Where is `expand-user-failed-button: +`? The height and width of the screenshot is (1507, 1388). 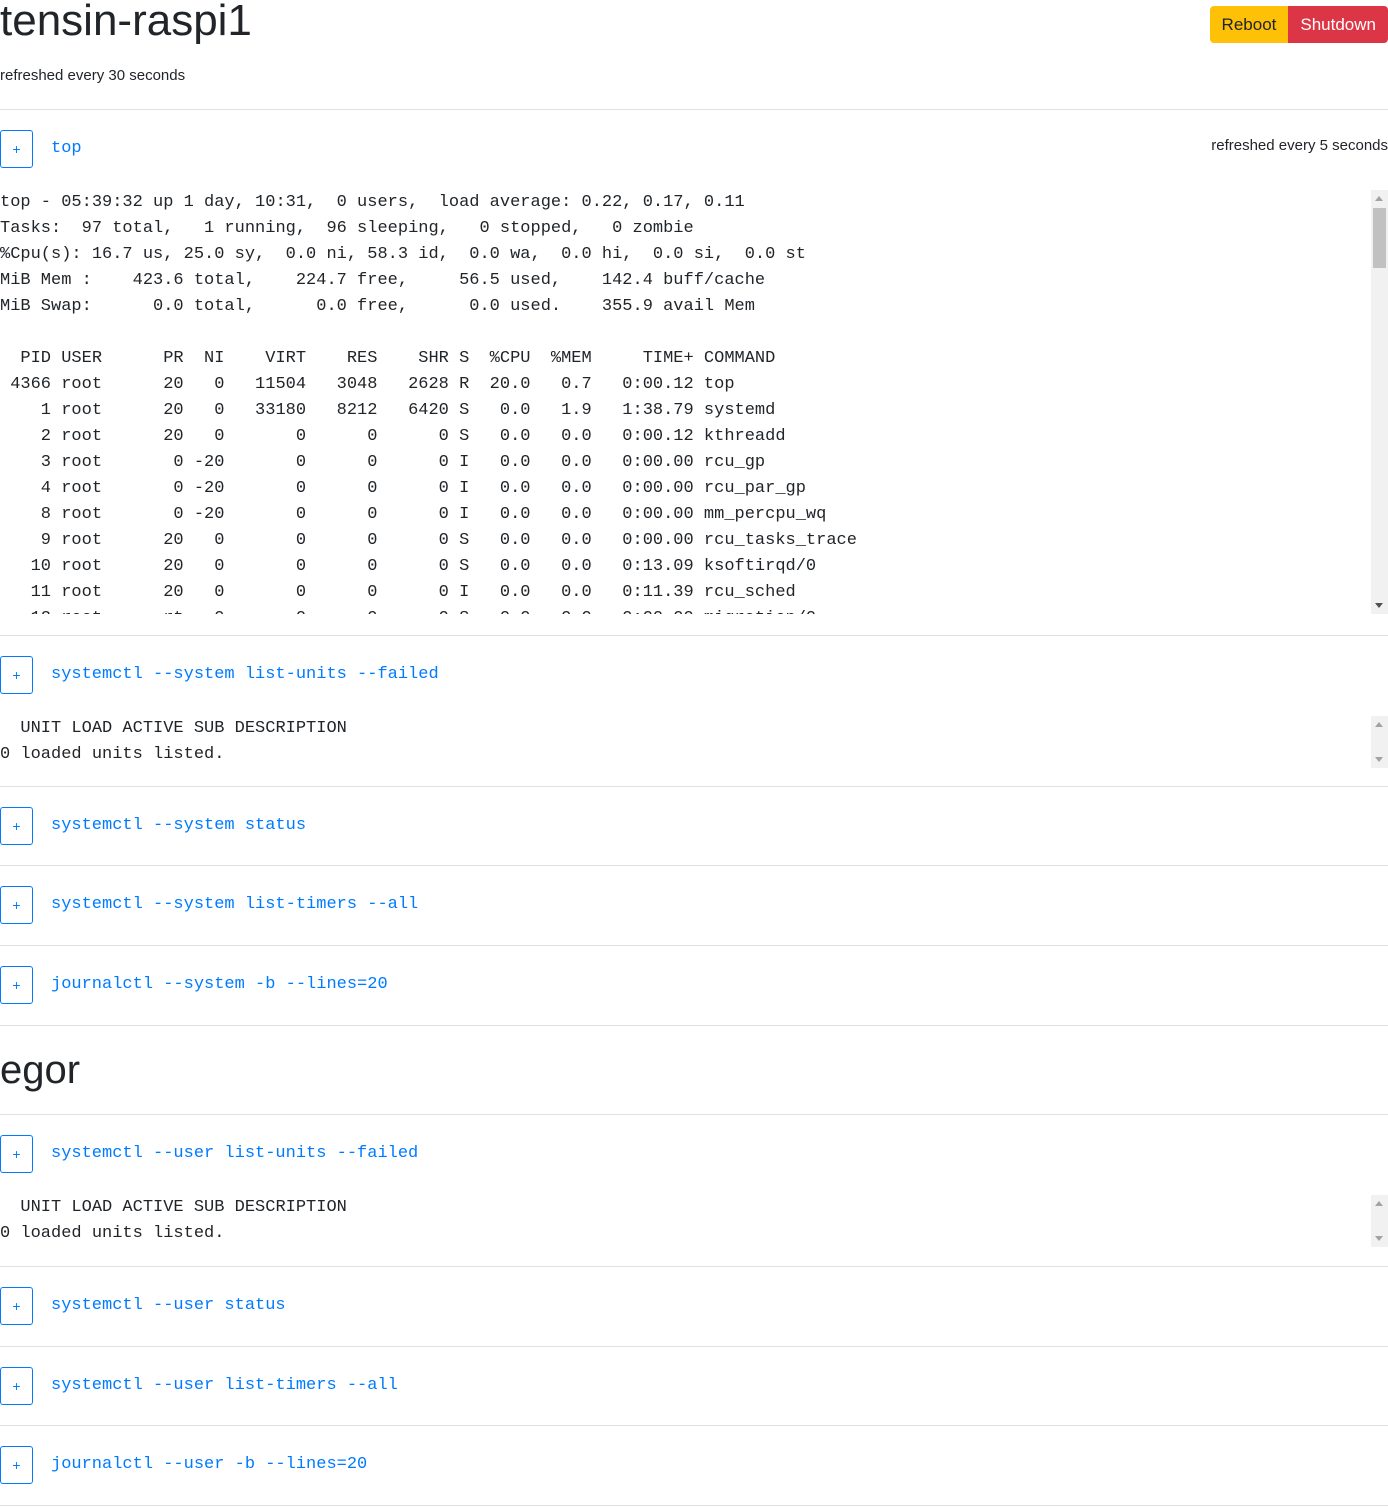 expand-user-failed-button: + is located at coordinates (16, 1154).